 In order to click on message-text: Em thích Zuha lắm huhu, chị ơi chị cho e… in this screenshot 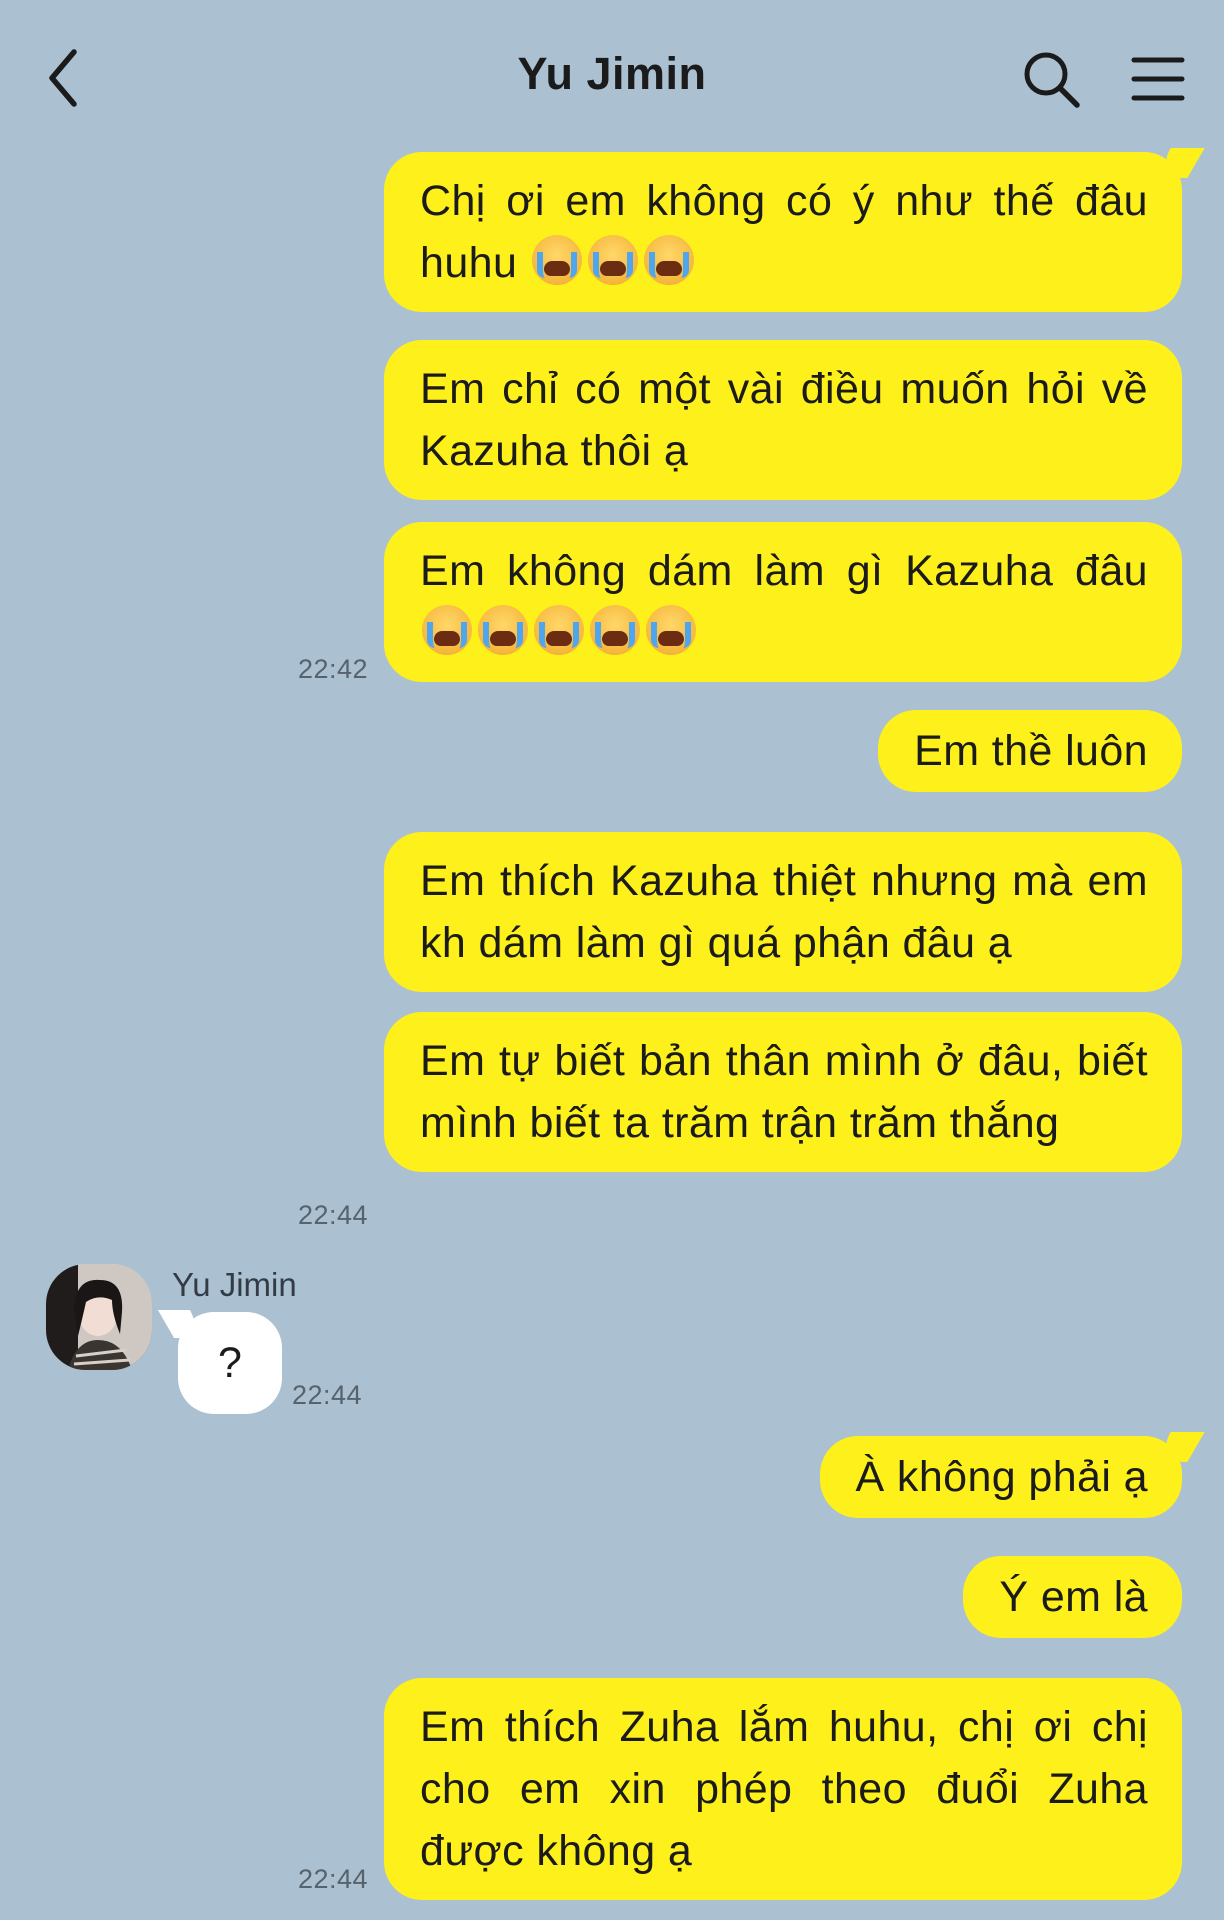, I will do `click(784, 1789)`.